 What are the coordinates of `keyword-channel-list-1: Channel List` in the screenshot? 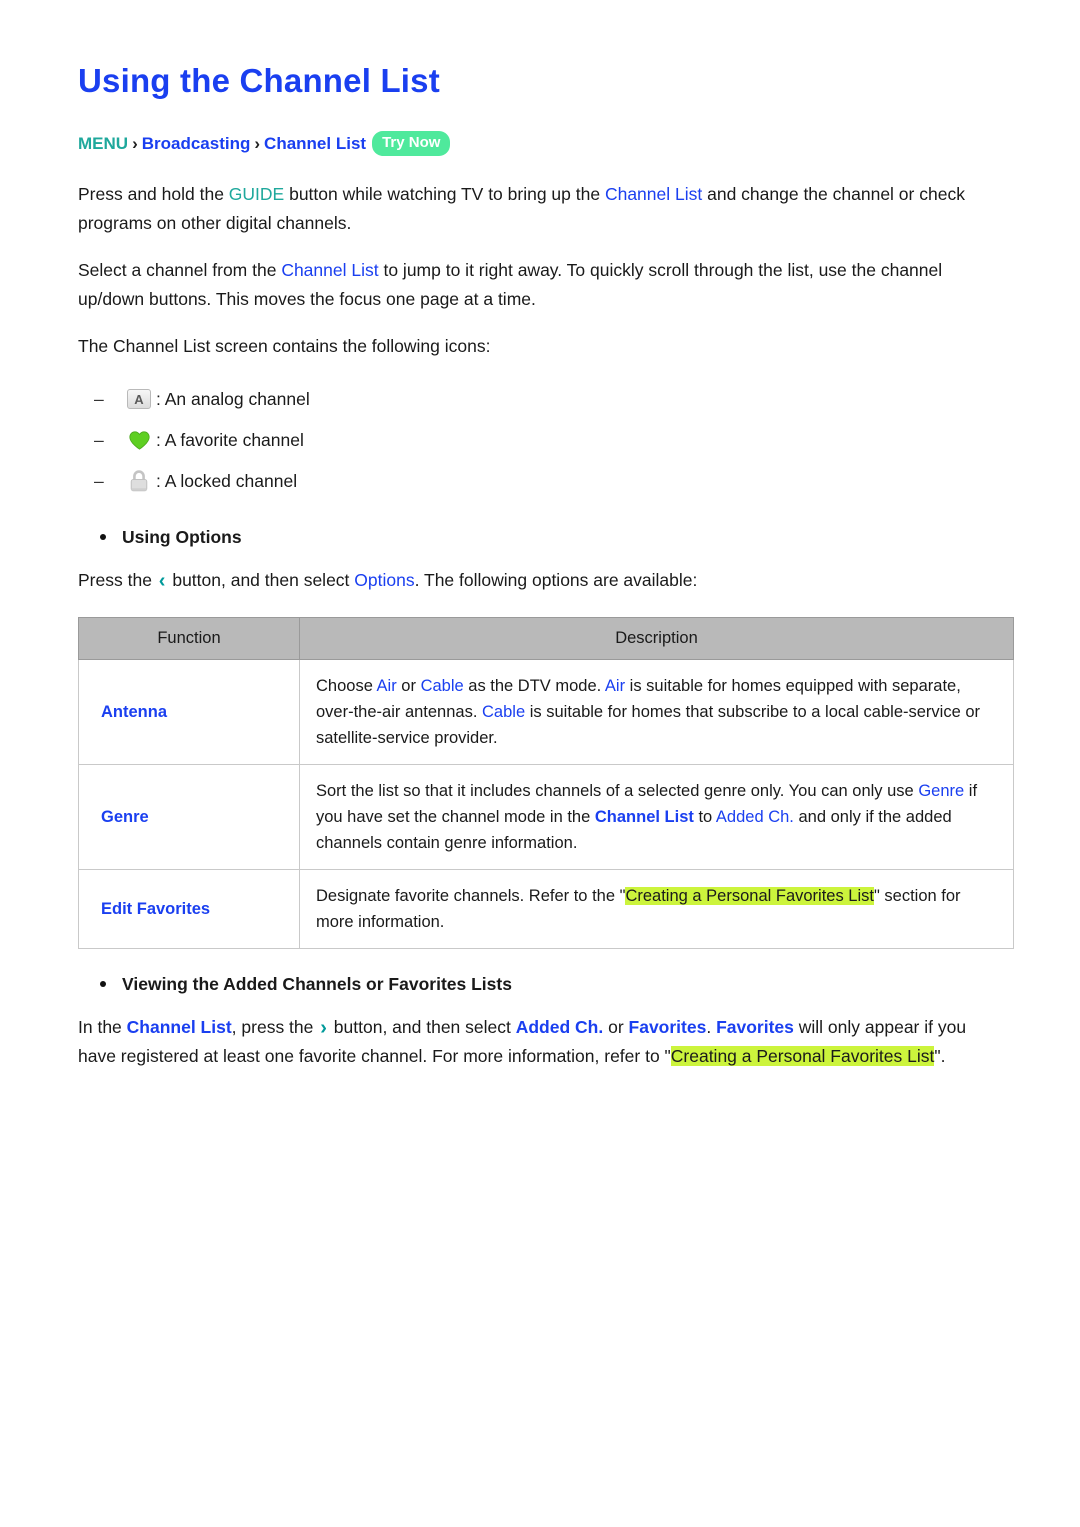 It's located at (653, 193).